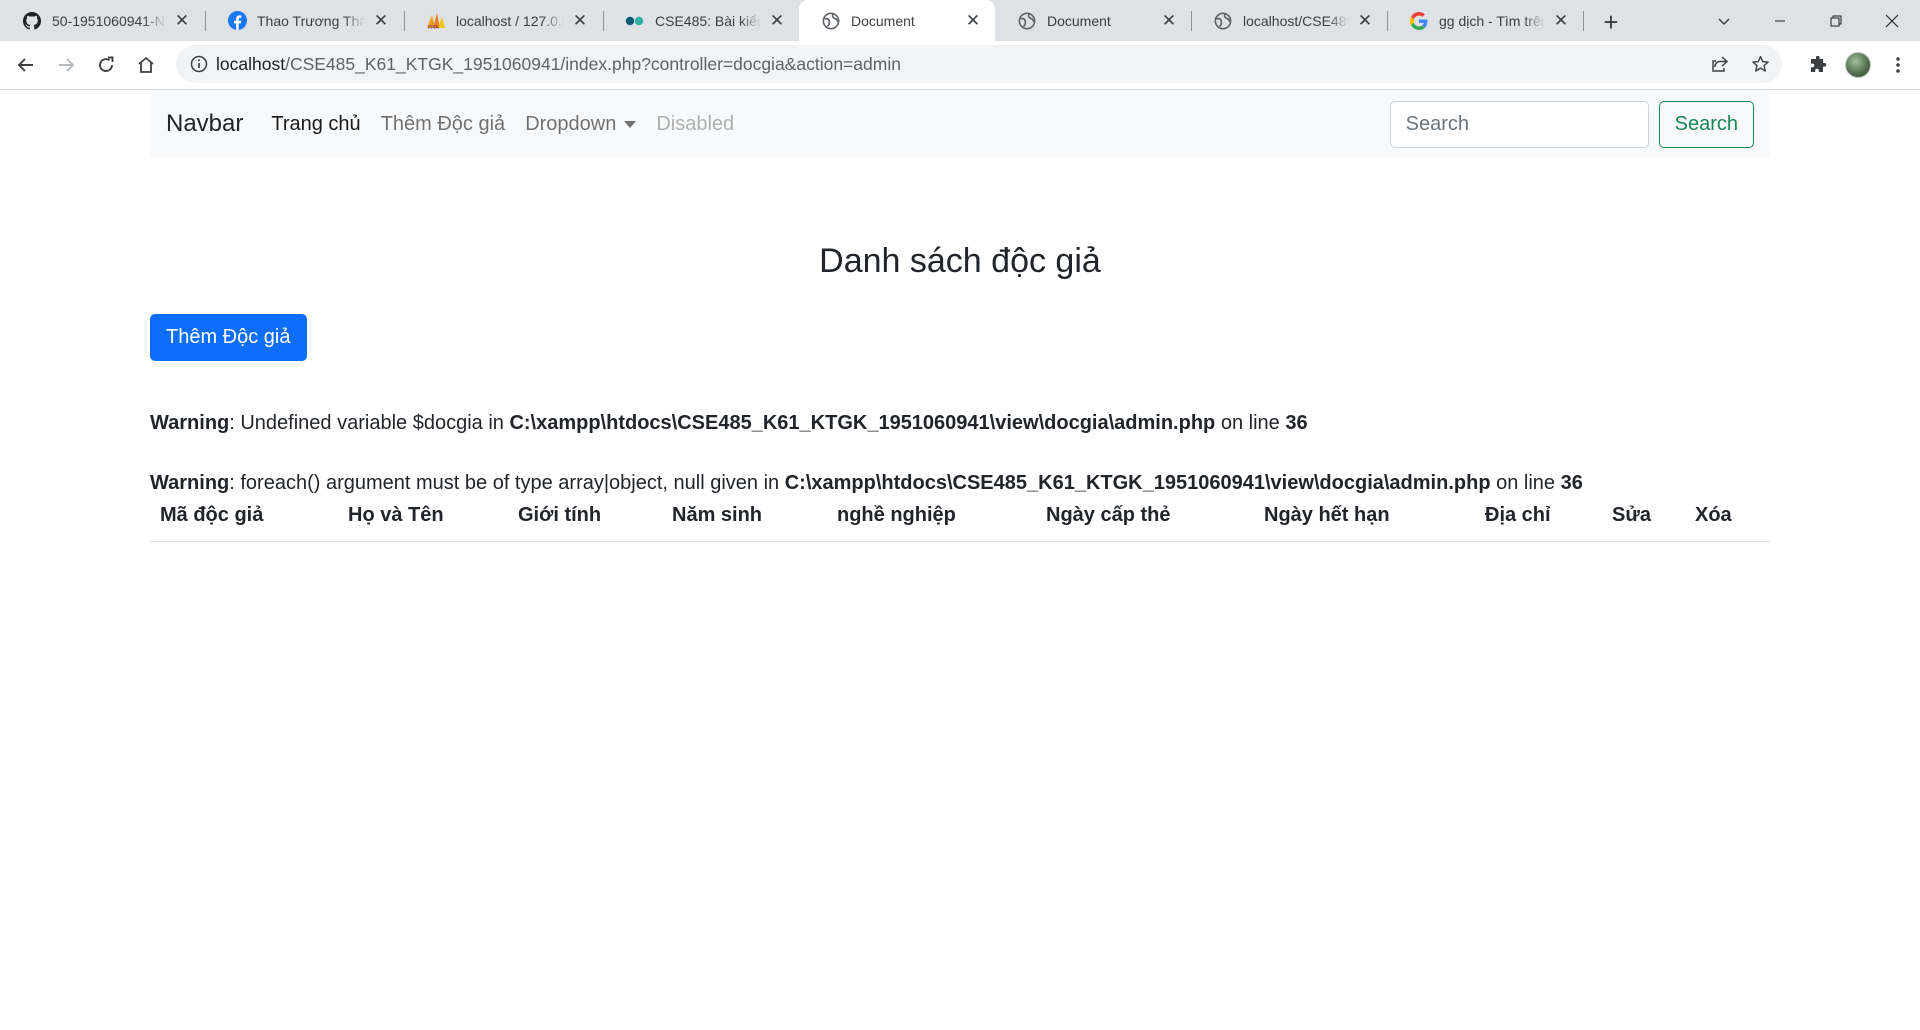 The height and width of the screenshot is (1030, 1920). I want to click on more-menu-icon, so click(1898, 65).